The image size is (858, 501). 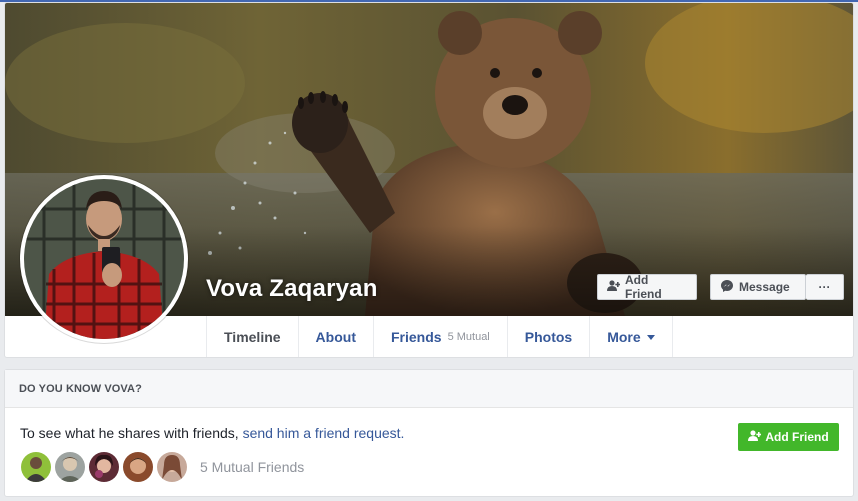 I want to click on tab-about: About, so click(x=336, y=336).